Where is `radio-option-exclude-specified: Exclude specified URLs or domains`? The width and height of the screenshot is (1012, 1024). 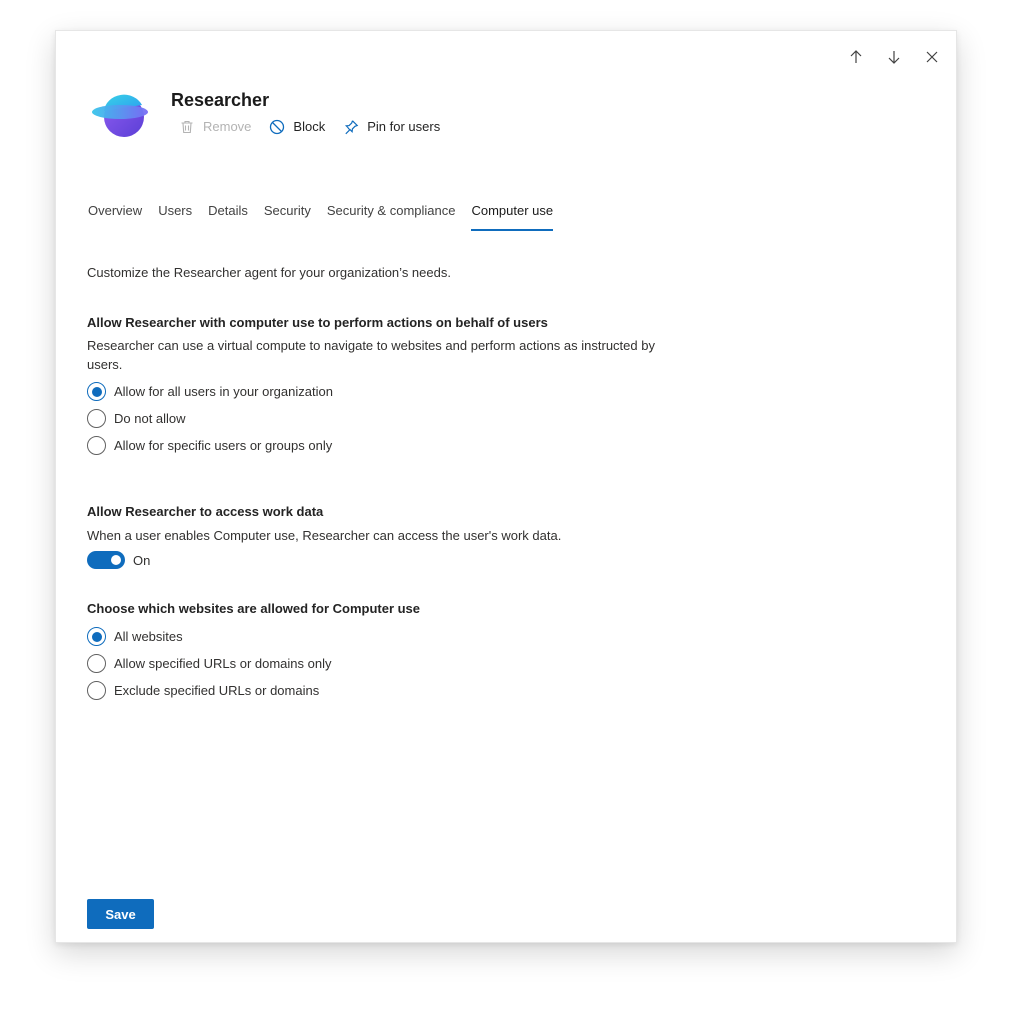
radio-option-exclude-specified: Exclude specified URLs or domains is located at coordinates (397, 690).